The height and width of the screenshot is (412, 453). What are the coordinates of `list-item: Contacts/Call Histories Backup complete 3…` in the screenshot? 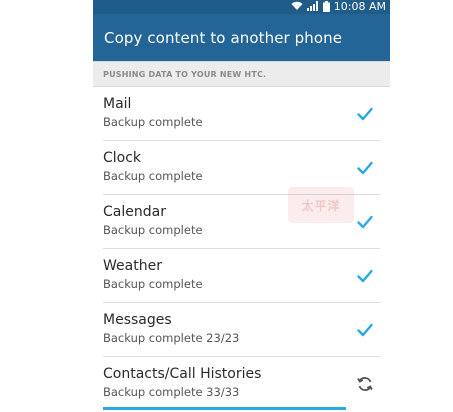 It's located at (241, 384).